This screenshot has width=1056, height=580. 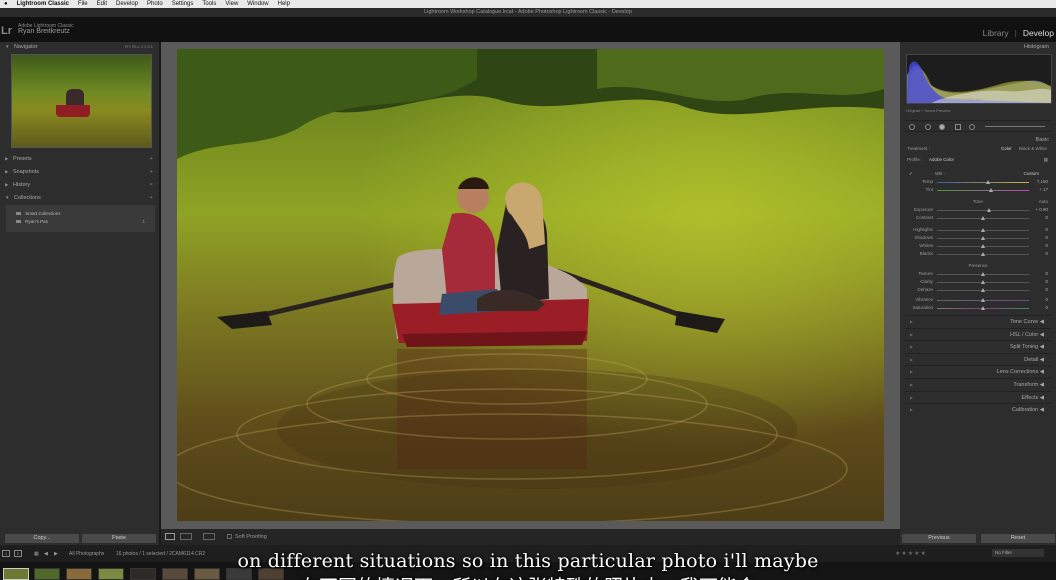 I want to click on texture-knob, so click(x=983, y=274).